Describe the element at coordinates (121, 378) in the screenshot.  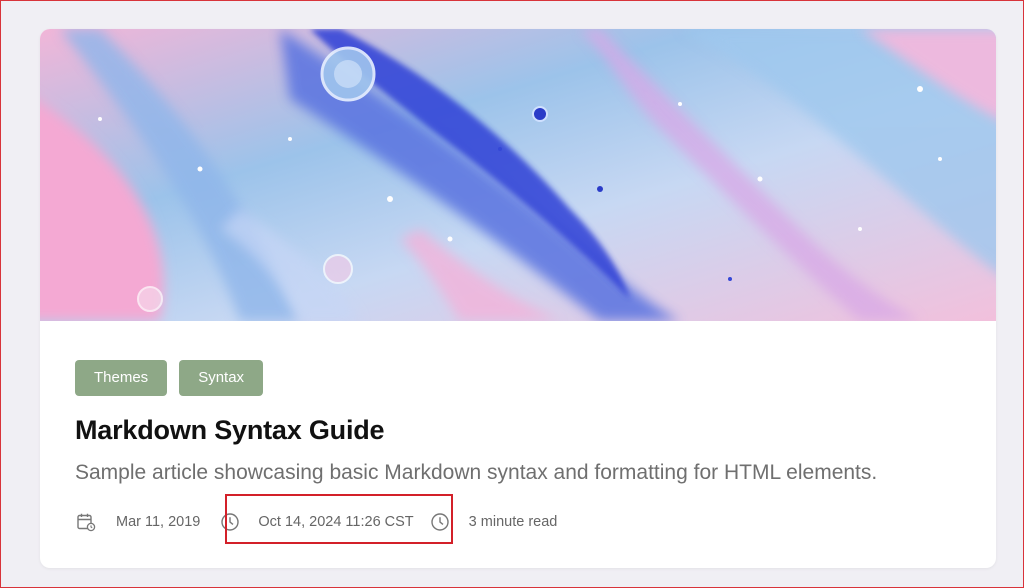
I see `tag-themes: Themes` at that location.